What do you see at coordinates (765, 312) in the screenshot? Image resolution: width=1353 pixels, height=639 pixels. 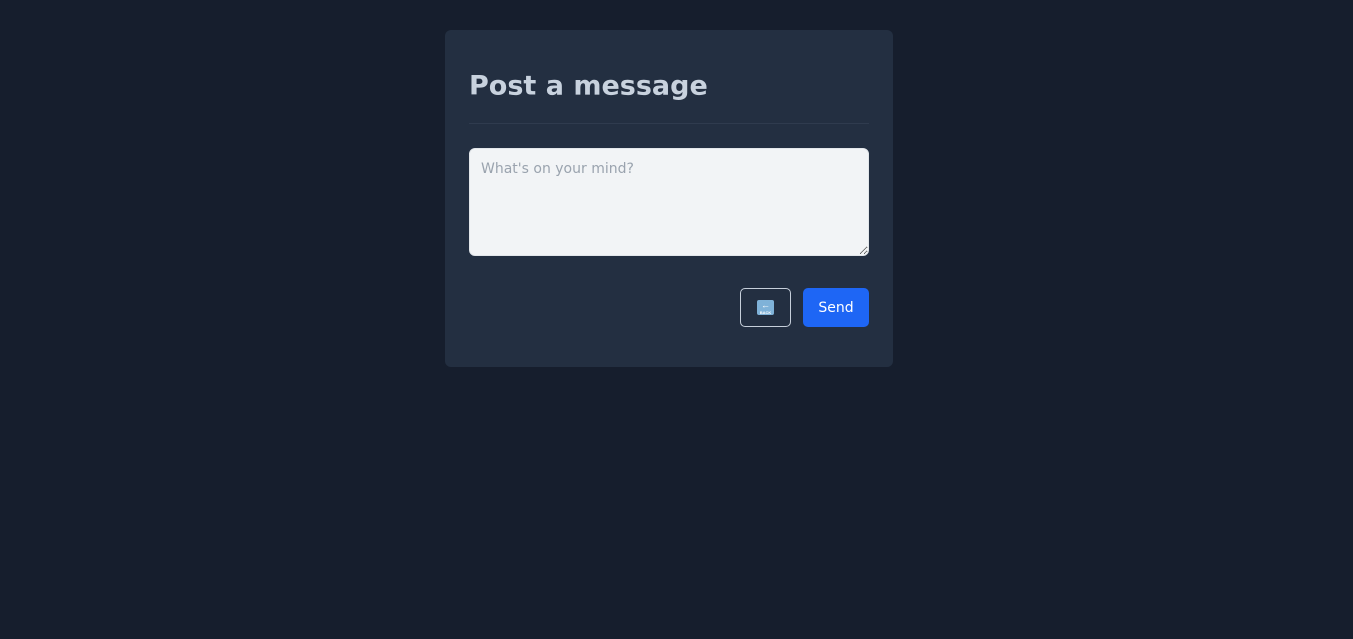 I see `back-icon-text: BACK` at bounding box center [765, 312].